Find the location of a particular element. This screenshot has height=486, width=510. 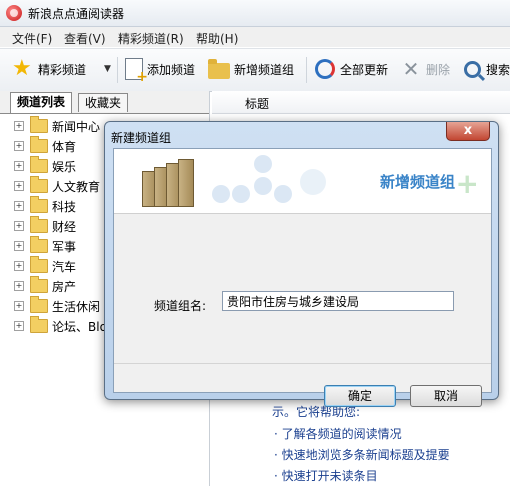

tree-item-entertainment: + 娱乐 is located at coordinates (45, 166).